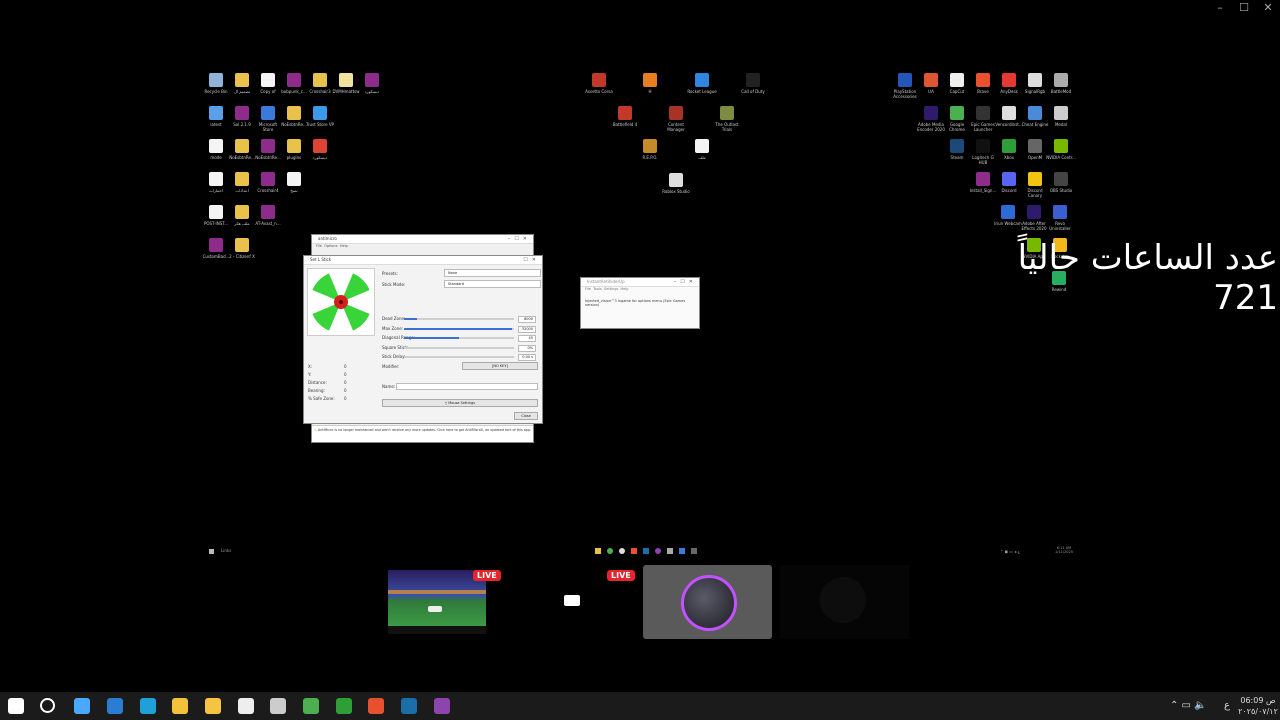 This screenshot has height=720, width=1280. Describe the element at coordinates (1268, 8) in the screenshot. I see `close-button: ✕` at that location.